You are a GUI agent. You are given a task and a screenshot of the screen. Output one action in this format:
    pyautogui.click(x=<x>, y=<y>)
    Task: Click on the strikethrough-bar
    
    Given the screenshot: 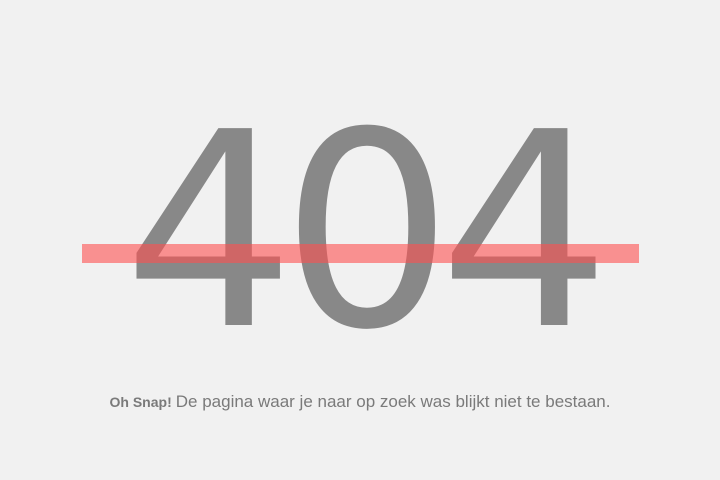 What is the action you would take?
    pyautogui.click(x=360, y=253)
    